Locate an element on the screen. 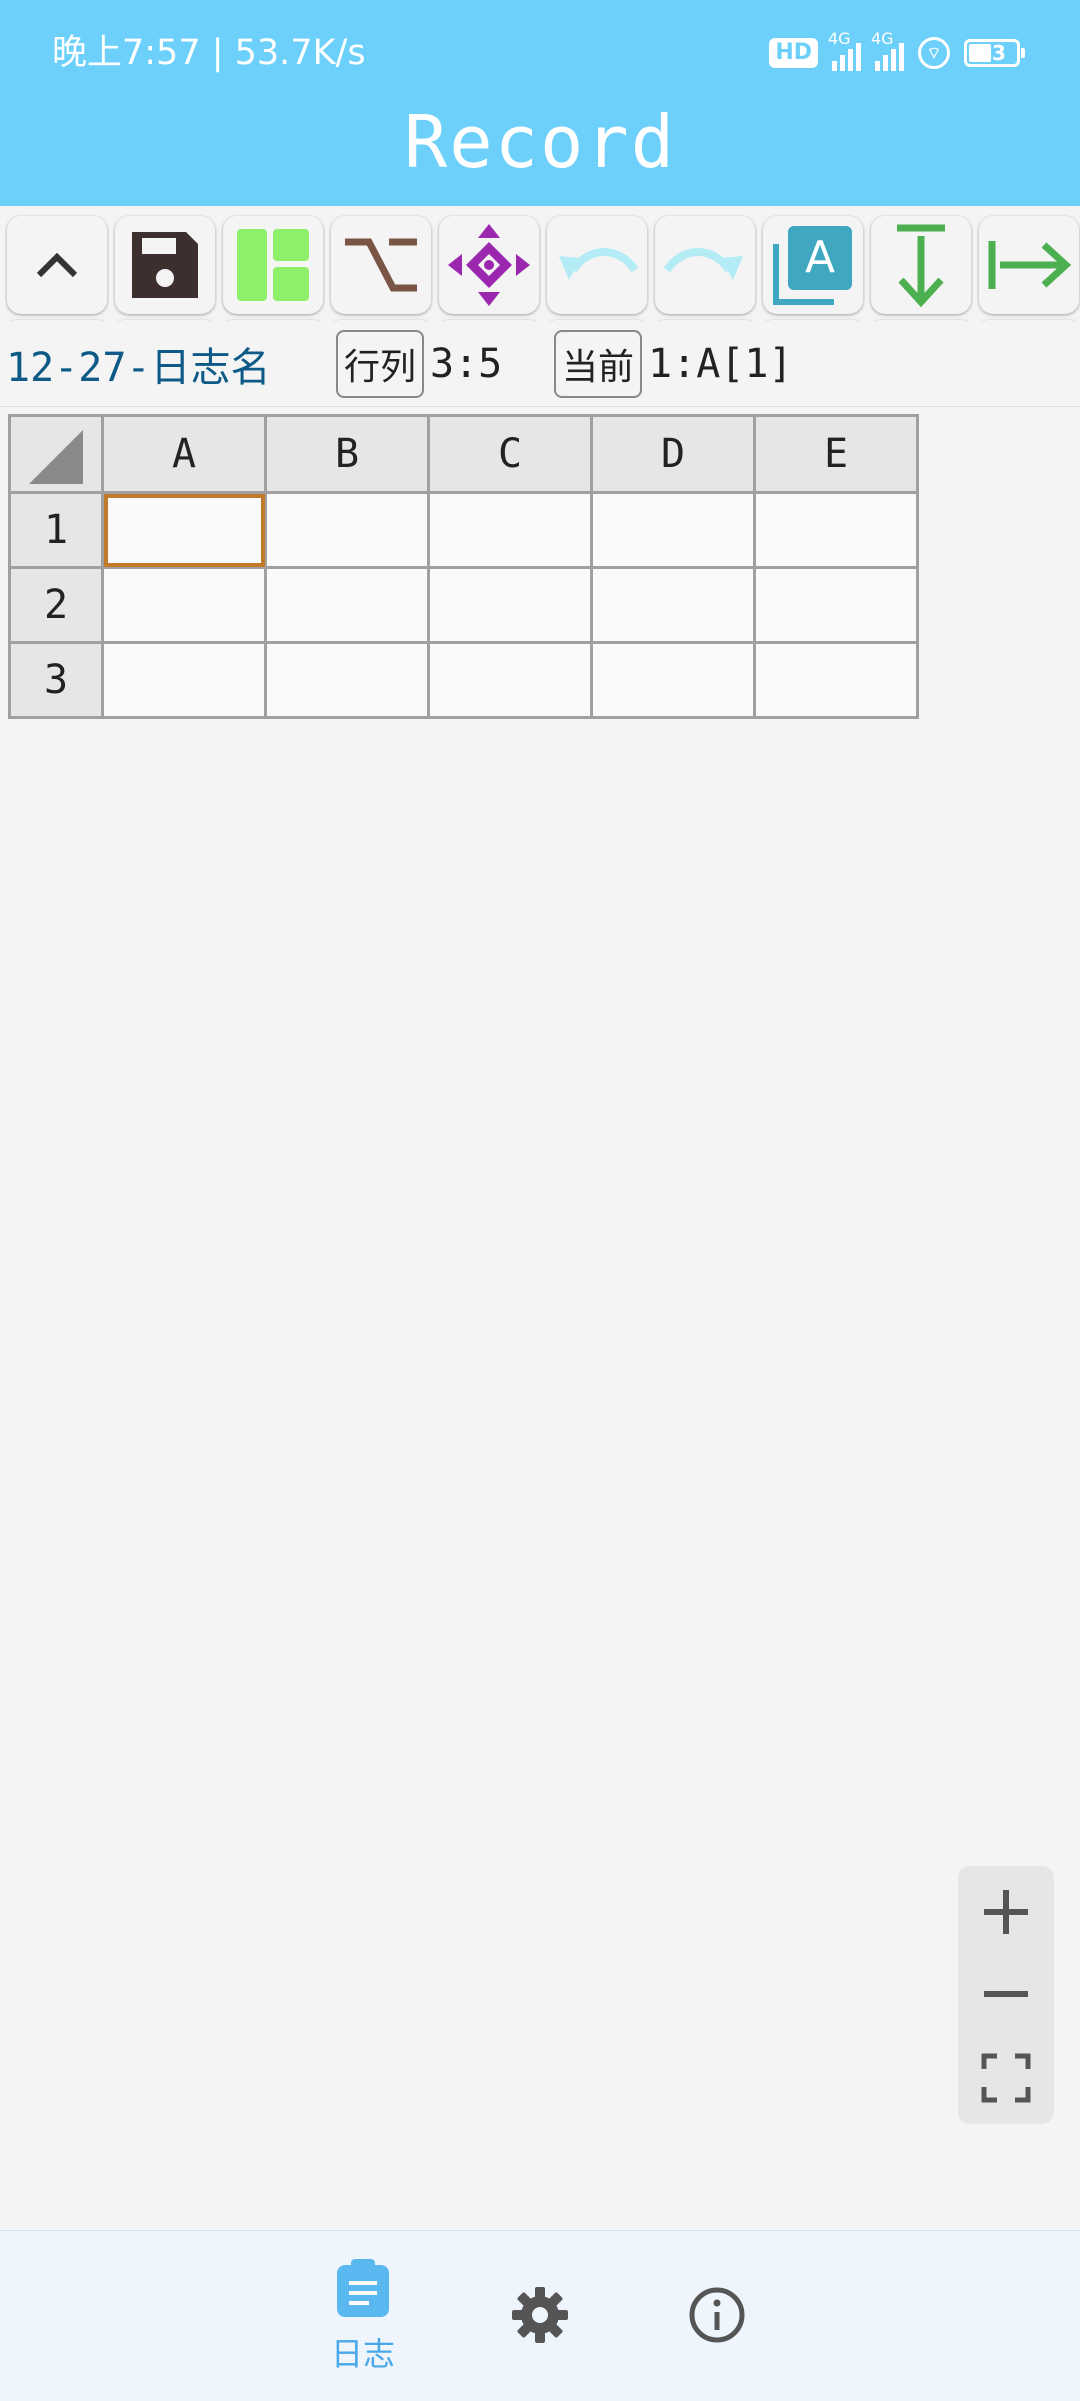 The height and width of the screenshot is (2401, 1080). wifi-icon: ⌔ is located at coordinates (934, 53).